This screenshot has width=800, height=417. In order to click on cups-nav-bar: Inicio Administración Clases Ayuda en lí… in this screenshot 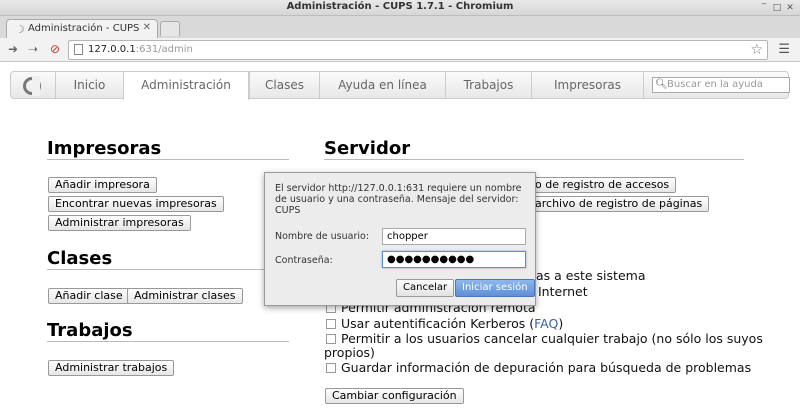, I will do `click(400, 85)`.